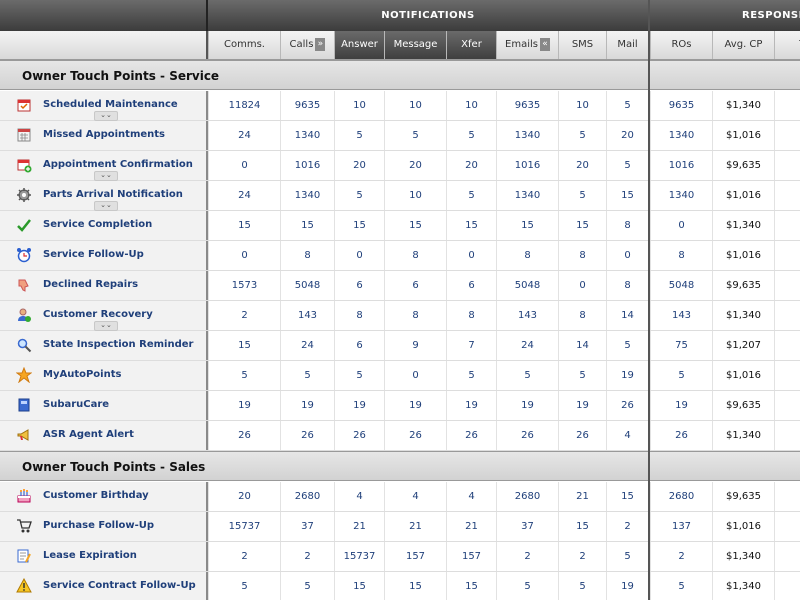 The width and height of the screenshot is (800, 600). What do you see at coordinates (627, 526) in the screenshot?
I see `cell-mail: 2` at bounding box center [627, 526].